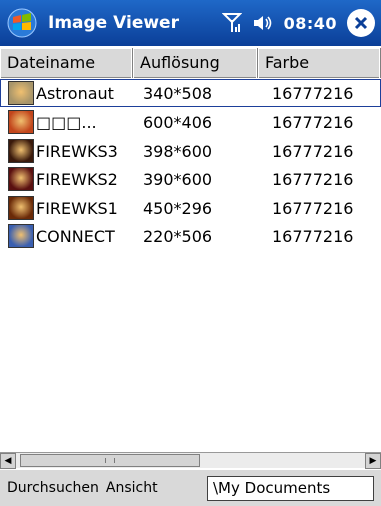 The height and width of the screenshot is (506, 381). Describe the element at coordinates (290, 488) in the screenshot. I see `path-field: \My Documents` at that location.